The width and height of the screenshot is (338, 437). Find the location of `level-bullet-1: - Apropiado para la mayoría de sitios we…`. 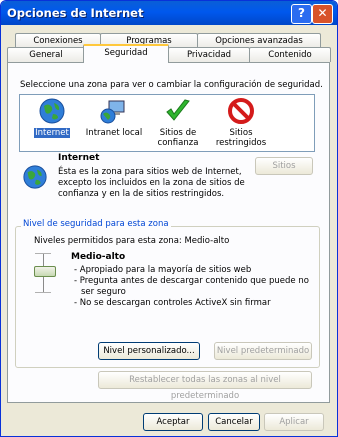

level-bullet-1: - Apropiado para la mayoría de sitios we… is located at coordinates (163, 270).